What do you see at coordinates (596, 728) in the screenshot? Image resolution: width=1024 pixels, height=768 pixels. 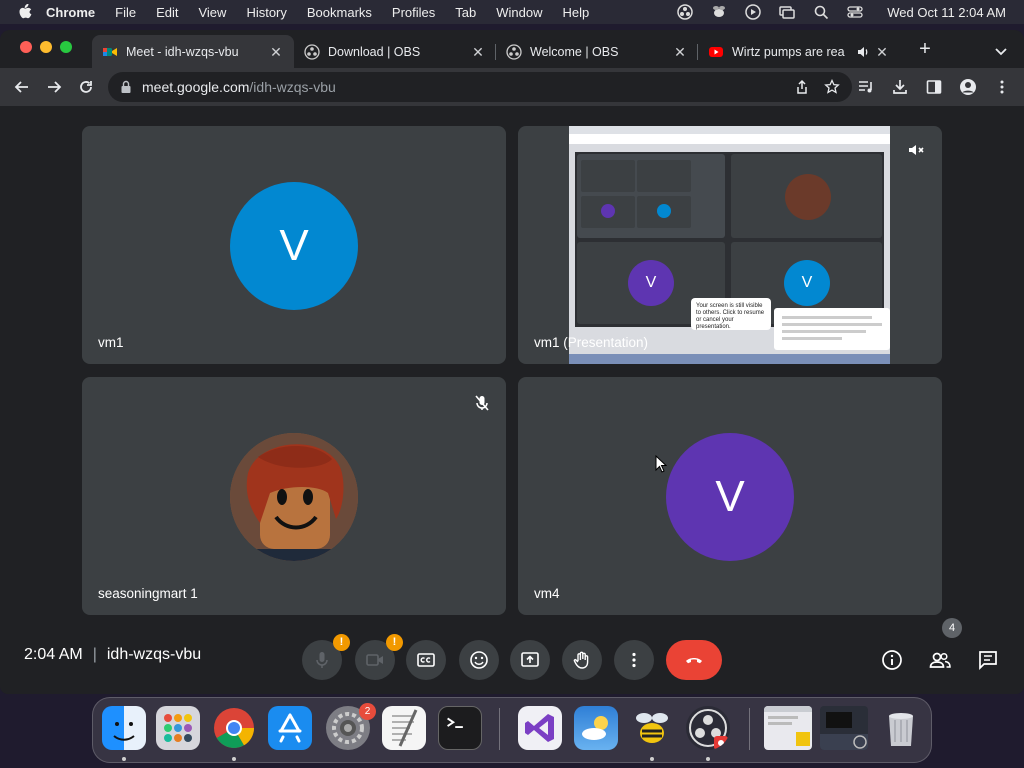 I see `weather-icon` at bounding box center [596, 728].